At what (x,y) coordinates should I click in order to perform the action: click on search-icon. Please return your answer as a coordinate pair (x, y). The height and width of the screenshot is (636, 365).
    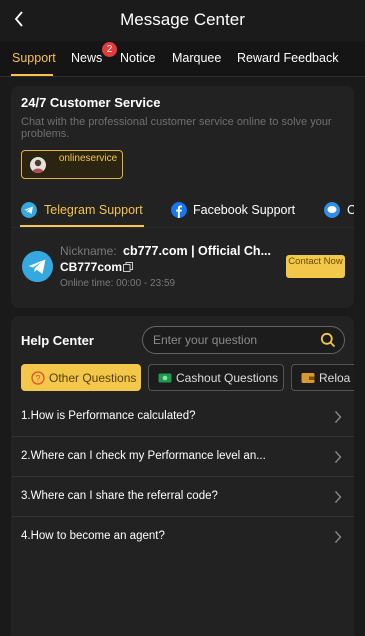
    Looking at the image, I should click on (328, 340).